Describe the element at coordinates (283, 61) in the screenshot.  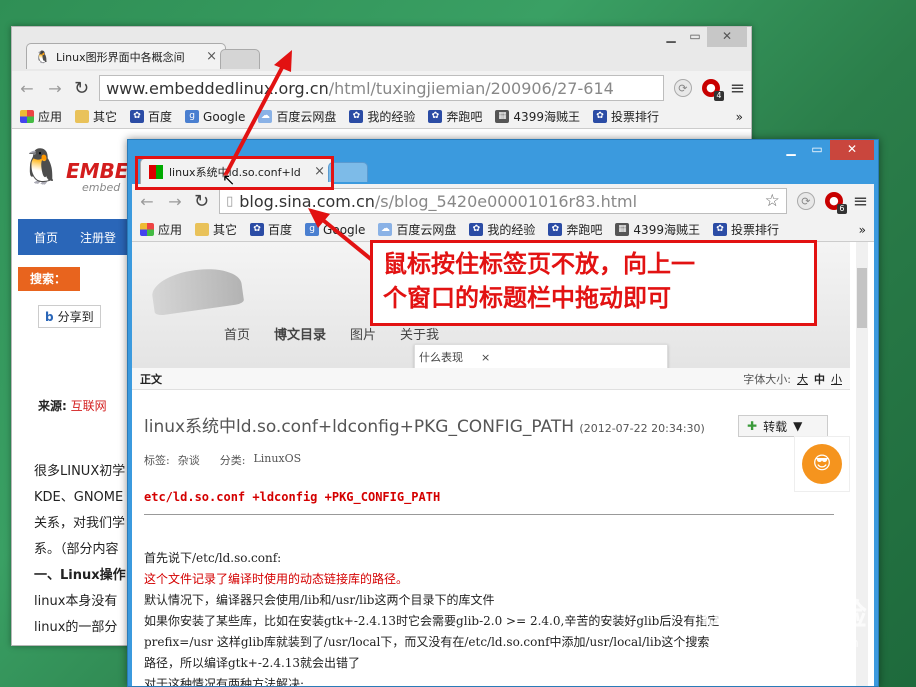
I see `drag-arrow-head` at that location.